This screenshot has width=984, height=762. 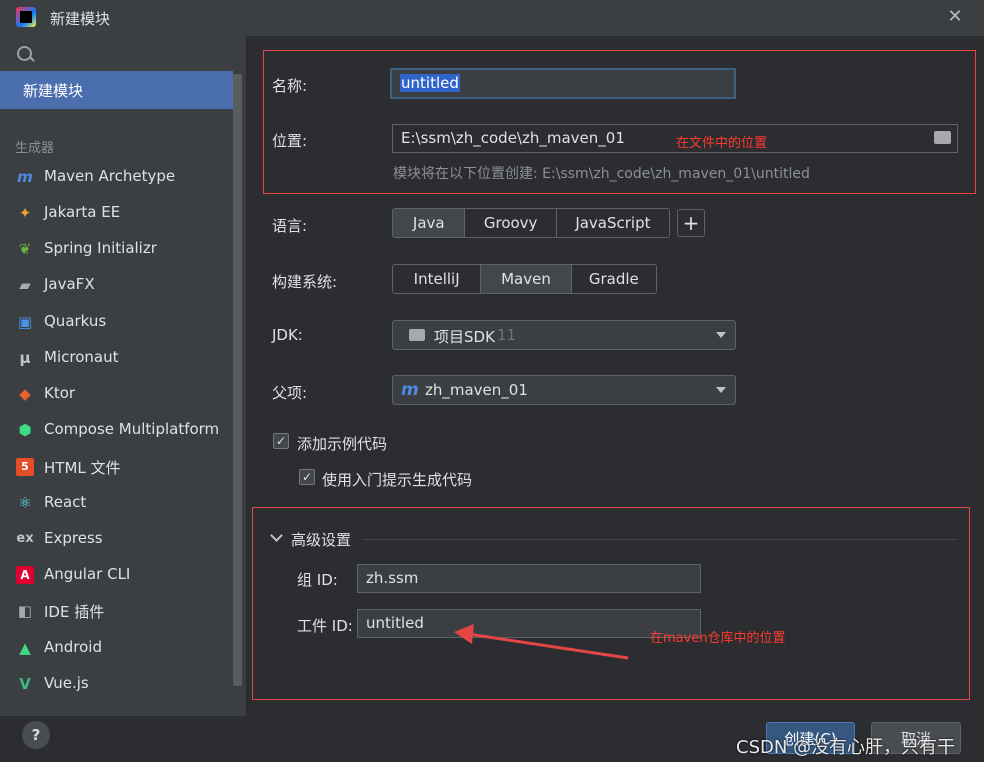 I want to click on title-bar: 新建模块 ✕, so click(x=492, y=18).